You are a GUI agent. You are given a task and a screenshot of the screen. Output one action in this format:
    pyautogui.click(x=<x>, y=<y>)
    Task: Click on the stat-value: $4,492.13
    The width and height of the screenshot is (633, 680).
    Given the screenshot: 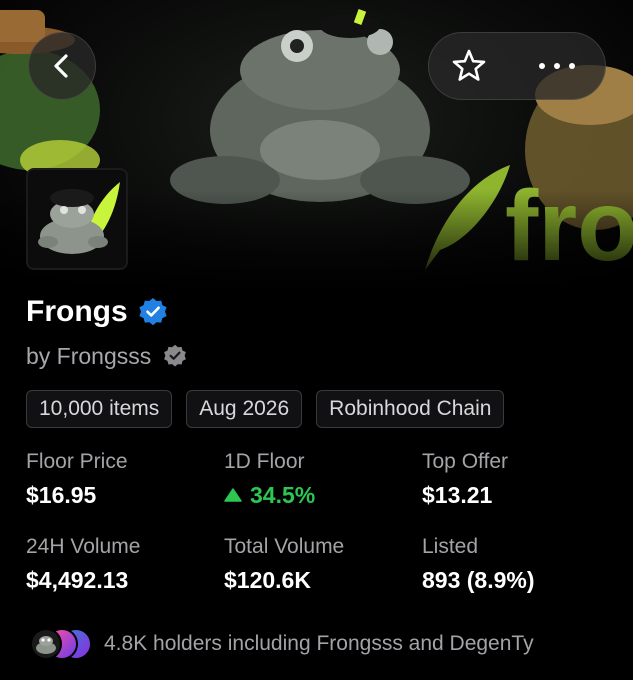 What is the action you would take?
    pyautogui.click(x=77, y=580)
    